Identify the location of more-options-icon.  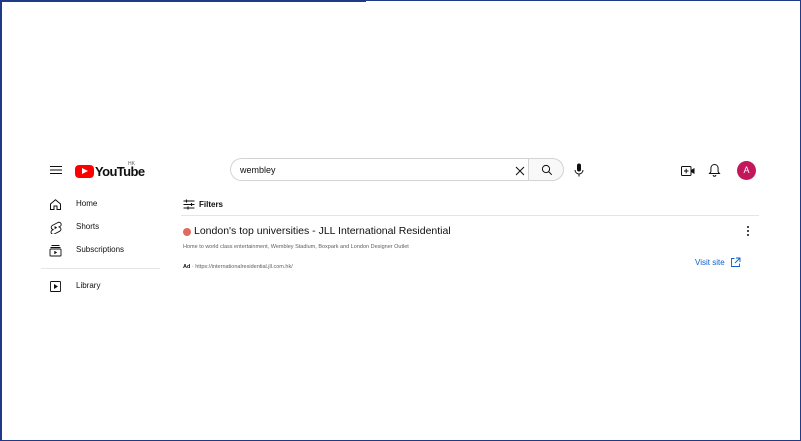
(748, 230).